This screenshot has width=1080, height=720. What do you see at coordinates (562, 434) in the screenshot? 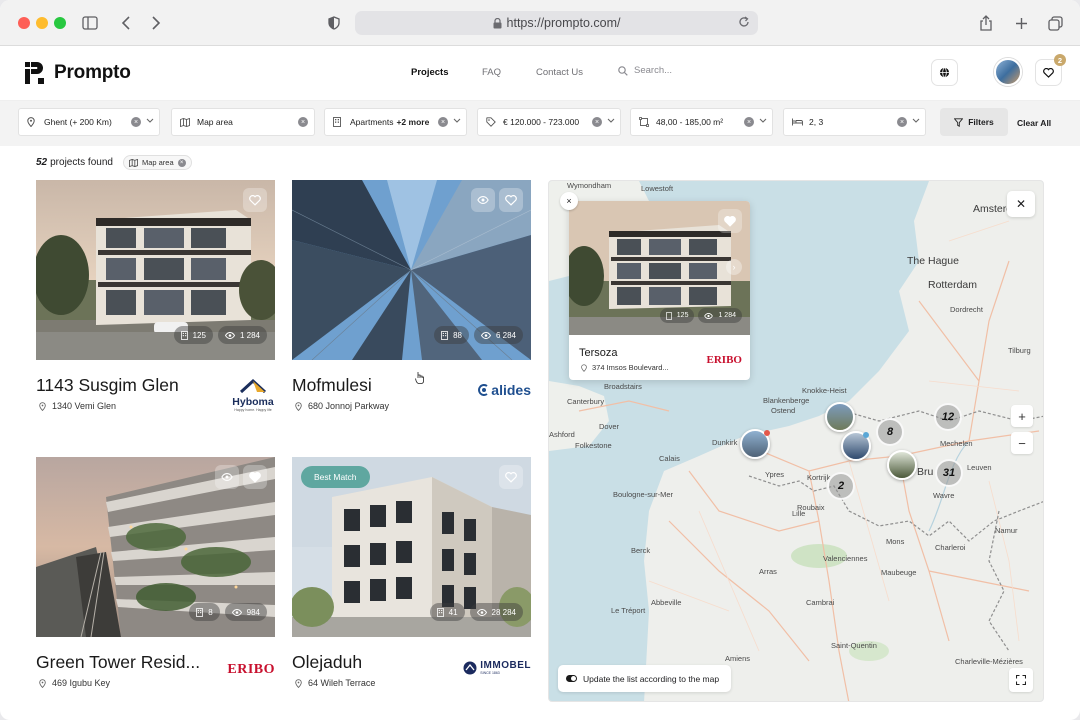
I see `map-city-label: Ashford` at bounding box center [562, 434].